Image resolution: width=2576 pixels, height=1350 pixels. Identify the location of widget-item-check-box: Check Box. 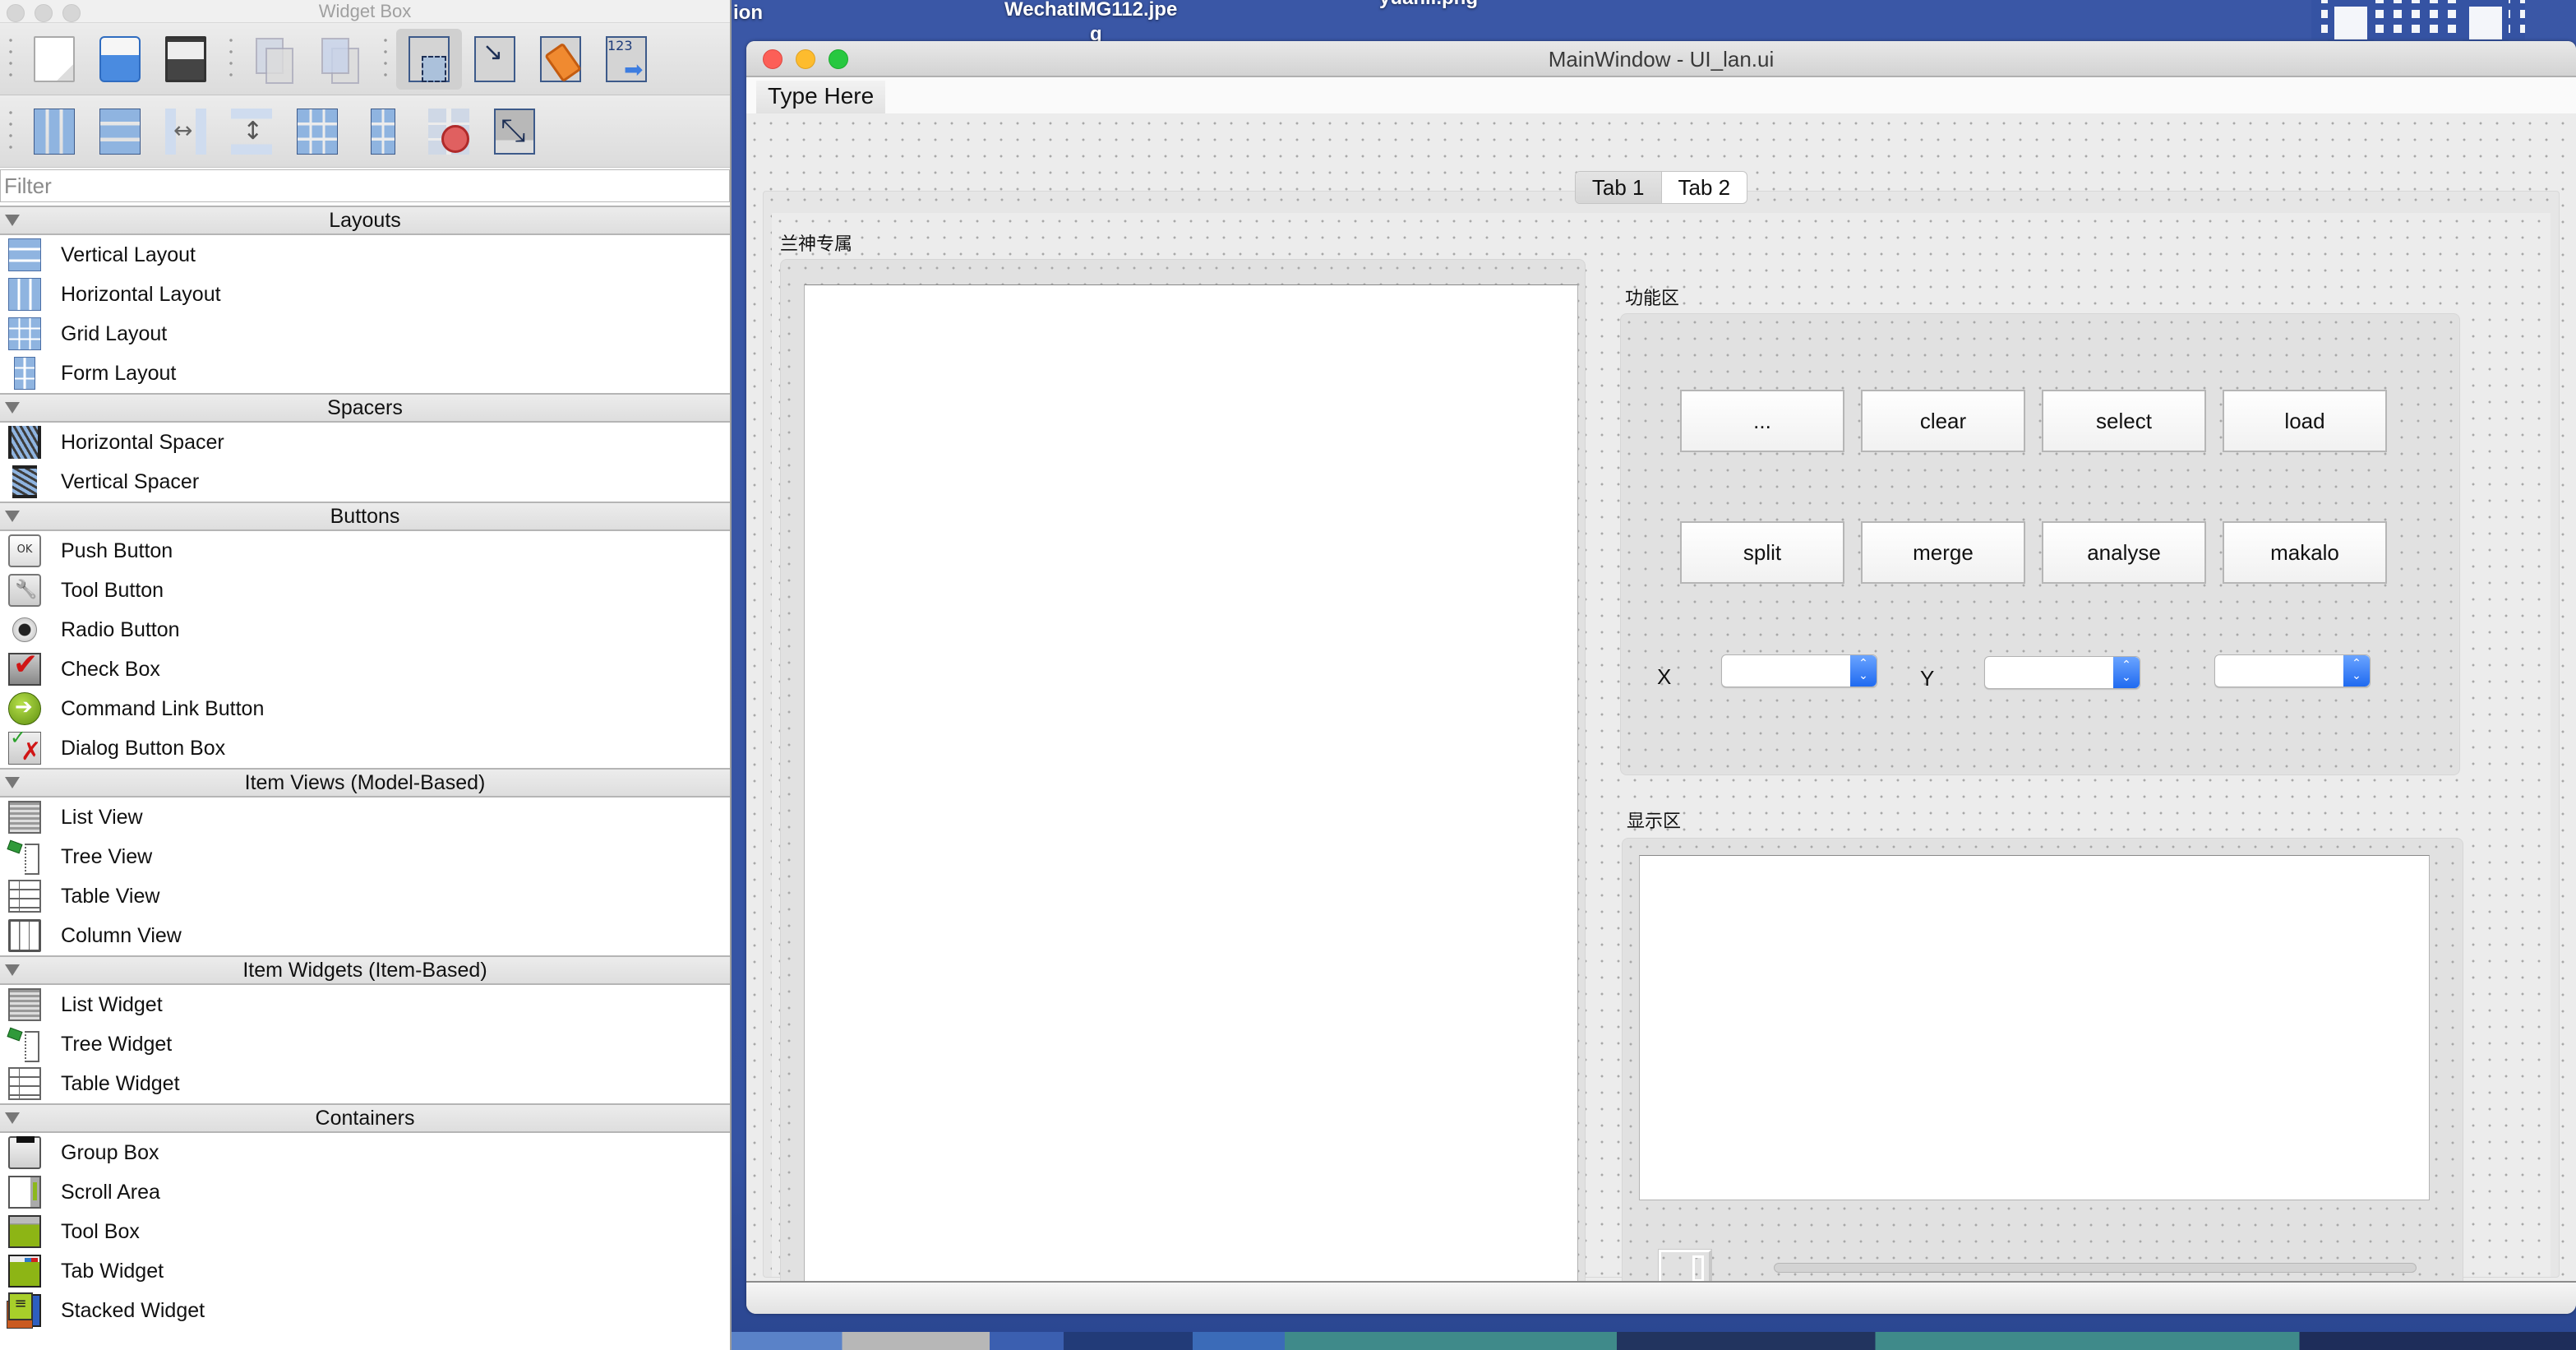
(365, 668).